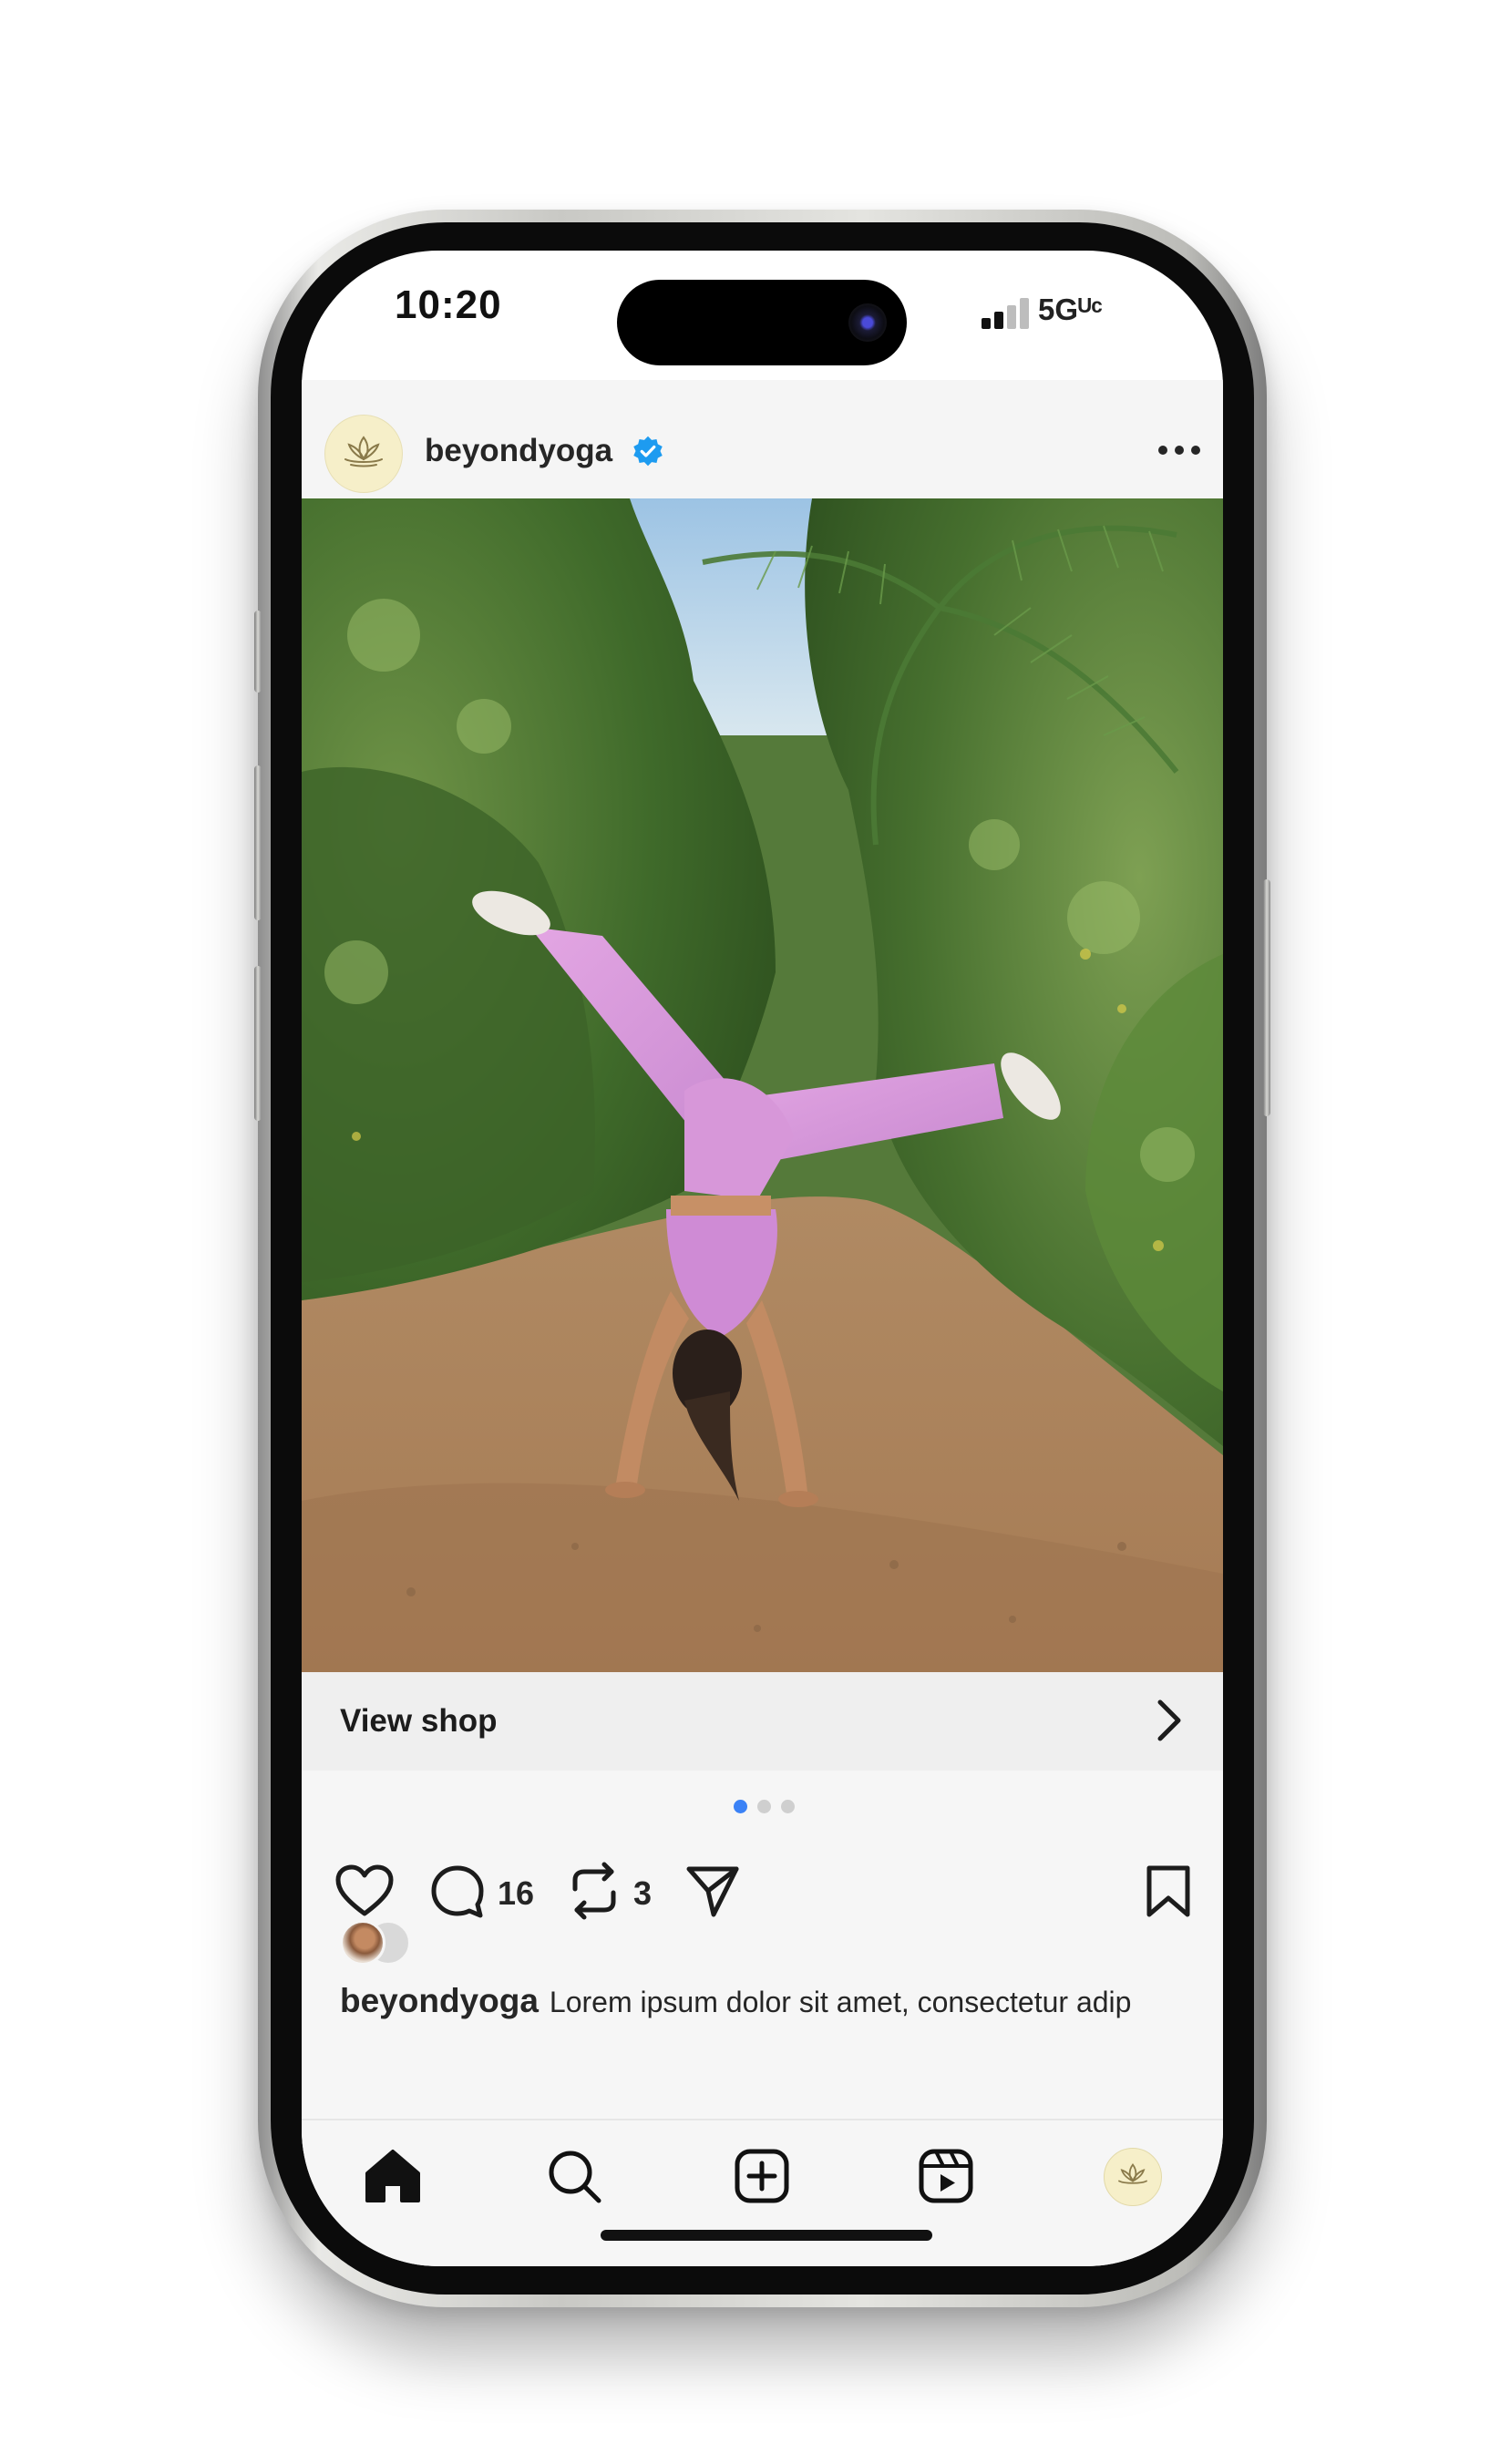 This screenshot has width=1511, height=2464. I want to click on dynamic-island, so click(762, 322).